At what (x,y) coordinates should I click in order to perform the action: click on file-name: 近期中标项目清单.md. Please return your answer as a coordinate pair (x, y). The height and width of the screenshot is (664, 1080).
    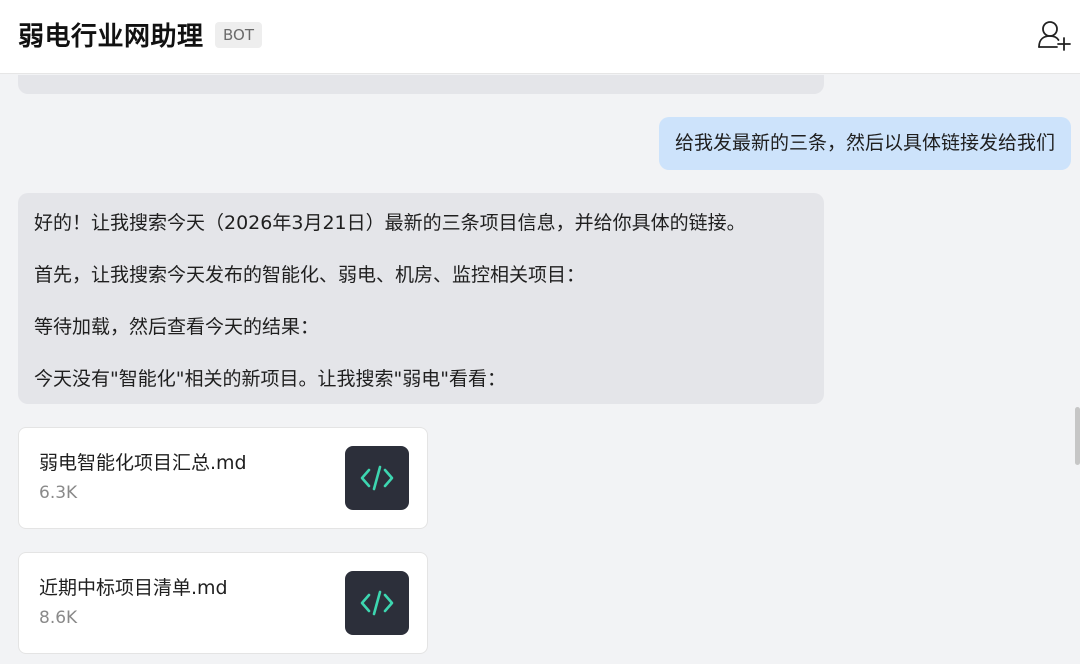
    Looking at the image, I should click on (133, 588).